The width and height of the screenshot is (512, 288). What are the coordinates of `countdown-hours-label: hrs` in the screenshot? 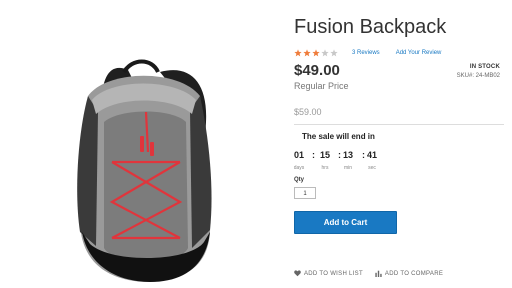 It's located at (325, 168).